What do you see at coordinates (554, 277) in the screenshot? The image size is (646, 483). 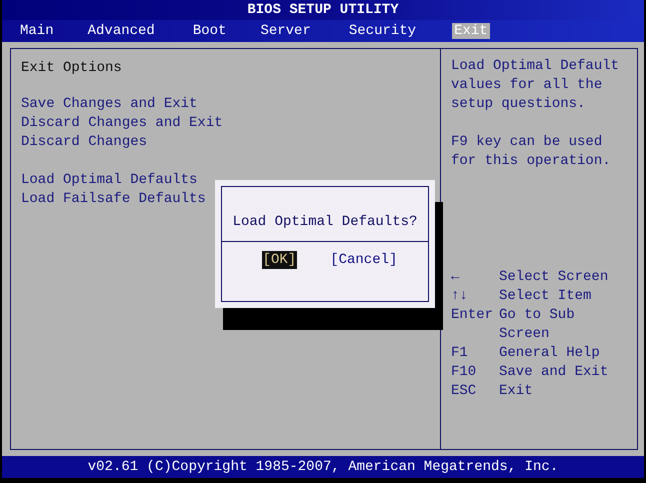 I see `key-action: Select Screen` at bounding box center [554, 277].